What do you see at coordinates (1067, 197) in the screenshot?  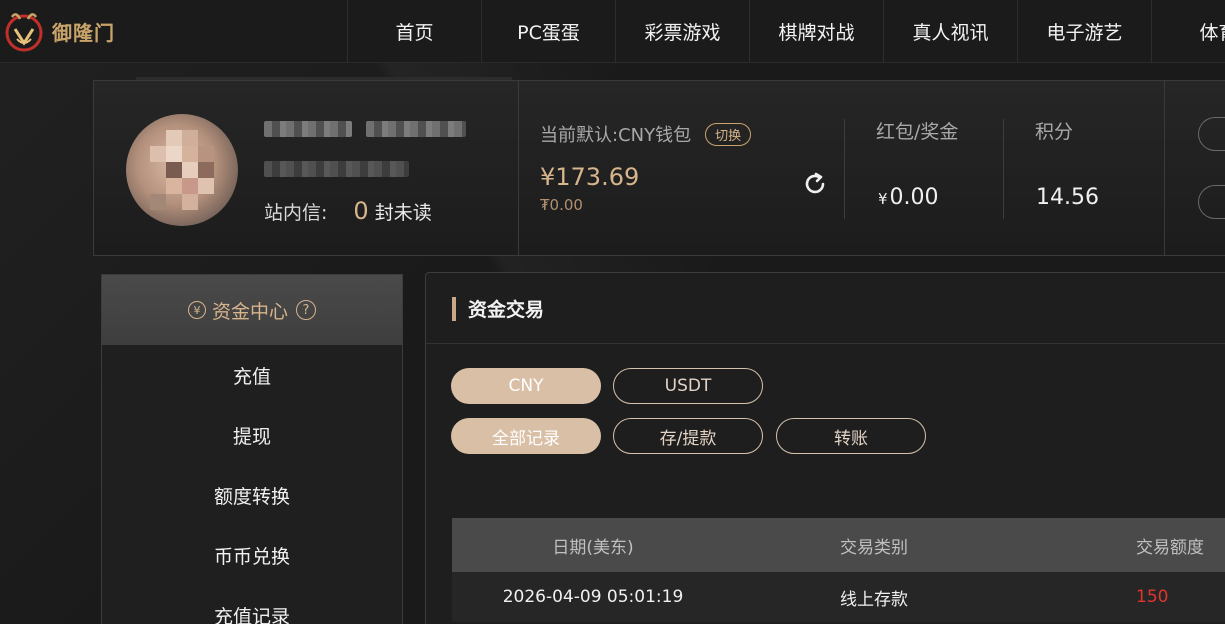 I see `points-value: 14.56` at bounding box center [1067, 197].